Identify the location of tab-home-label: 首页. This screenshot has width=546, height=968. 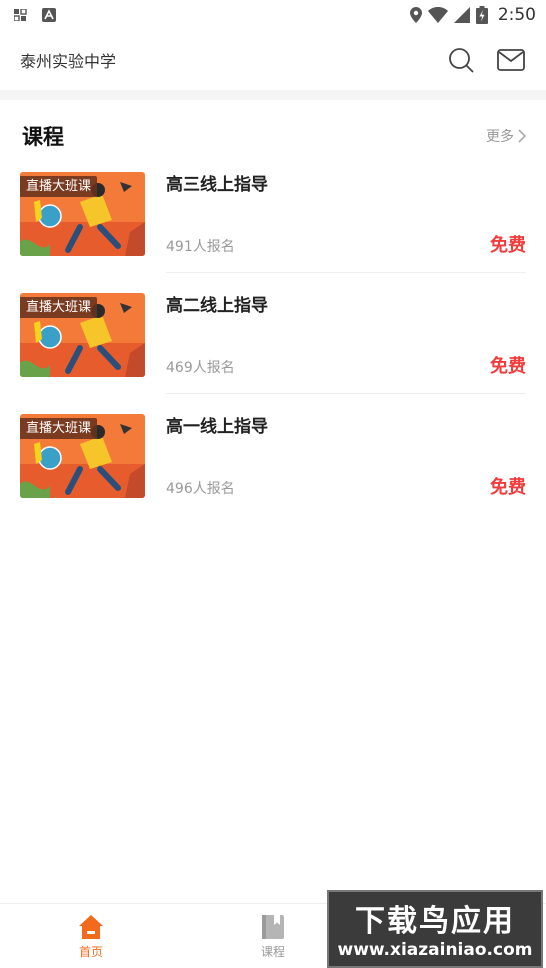
(90, 952).